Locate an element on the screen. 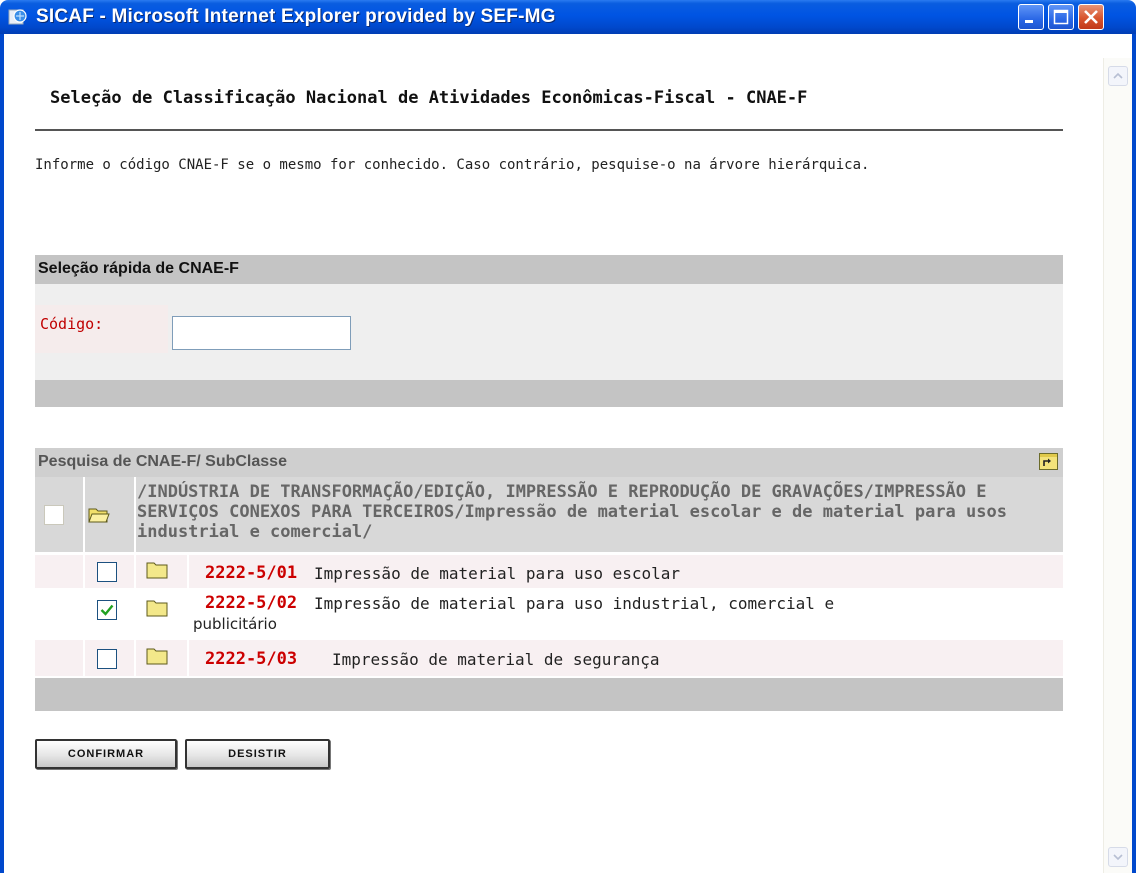  close-button is located at coordinates (1091, 17).